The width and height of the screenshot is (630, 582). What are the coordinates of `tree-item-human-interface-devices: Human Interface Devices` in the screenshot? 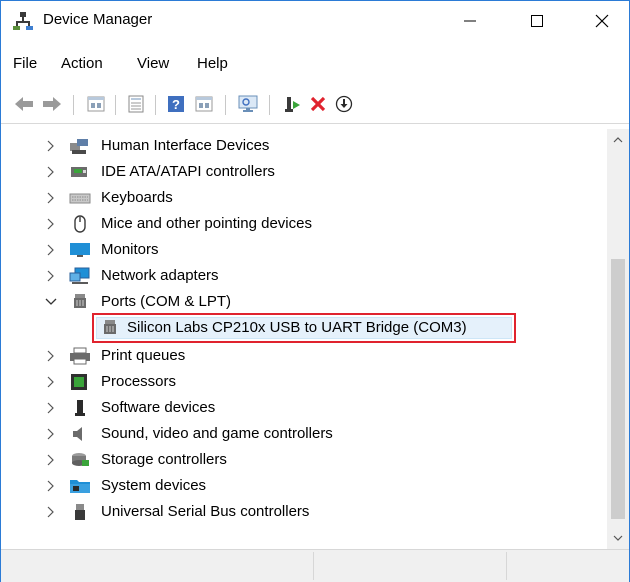 It's located at (306, 146).